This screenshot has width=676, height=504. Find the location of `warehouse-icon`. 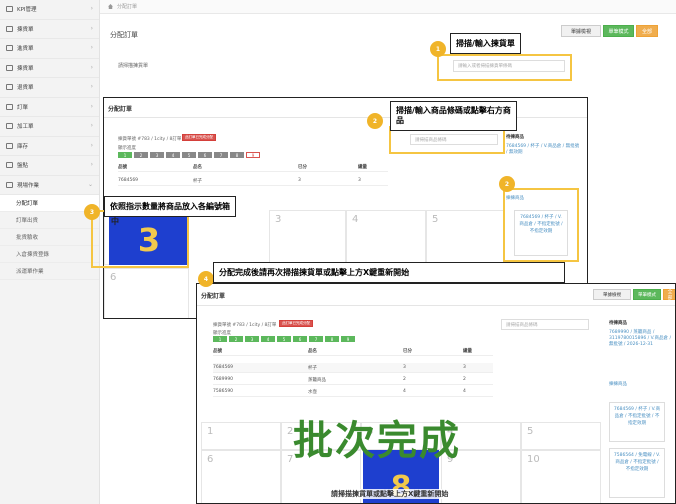

warehouse-icon is located at coordinates (9, 145).